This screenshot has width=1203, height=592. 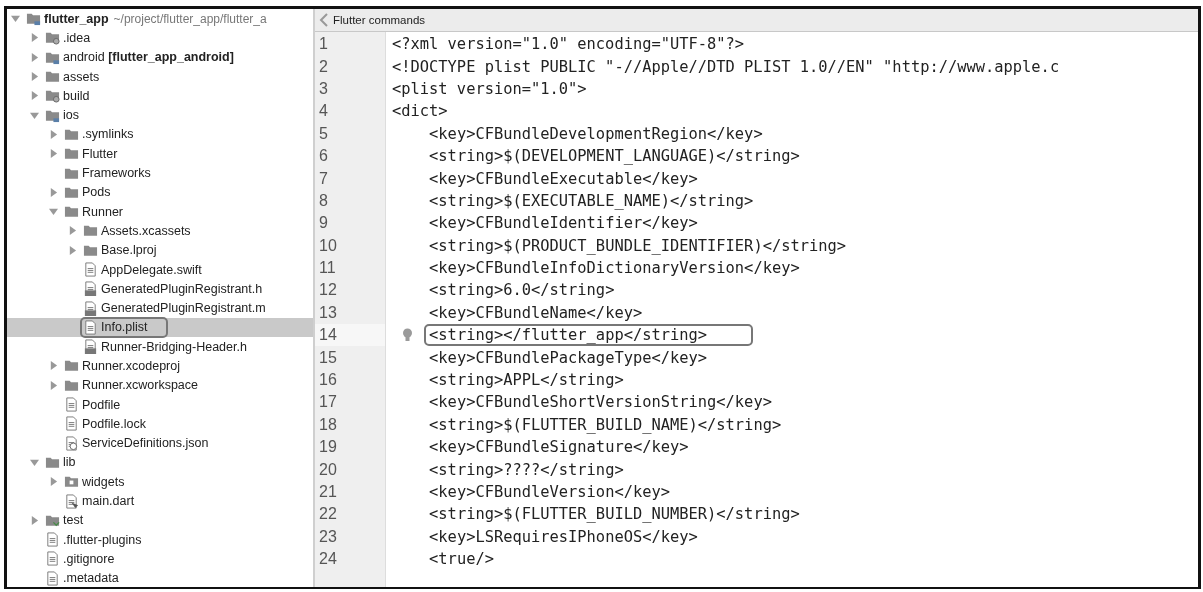 What do you see at coordinates (174, 346) in the screenshot?
I see `tree-item-label: Runner-Bridging-Header.h` at bounding box center [174, 346].